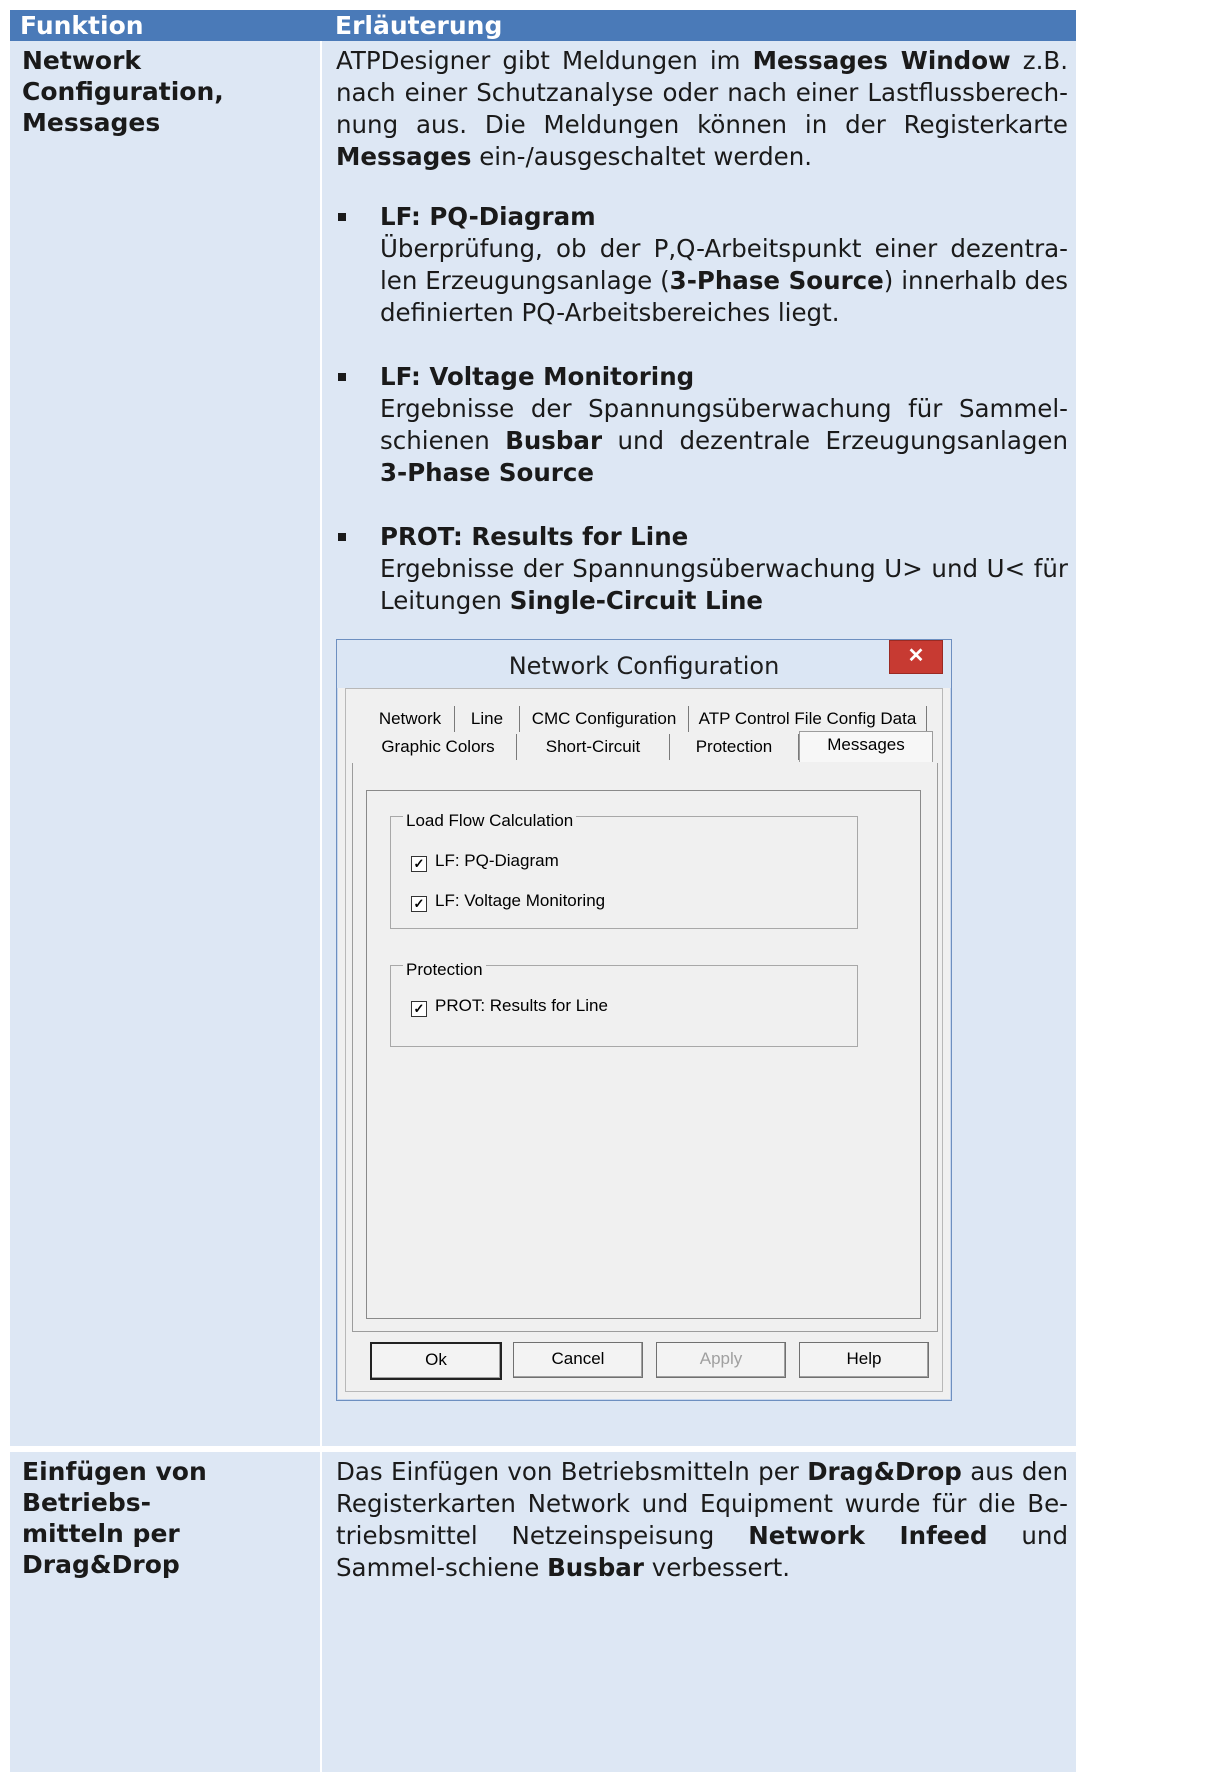  I want to click on dialog-titlebar: Network Configuration ✕, so click(644, 664).